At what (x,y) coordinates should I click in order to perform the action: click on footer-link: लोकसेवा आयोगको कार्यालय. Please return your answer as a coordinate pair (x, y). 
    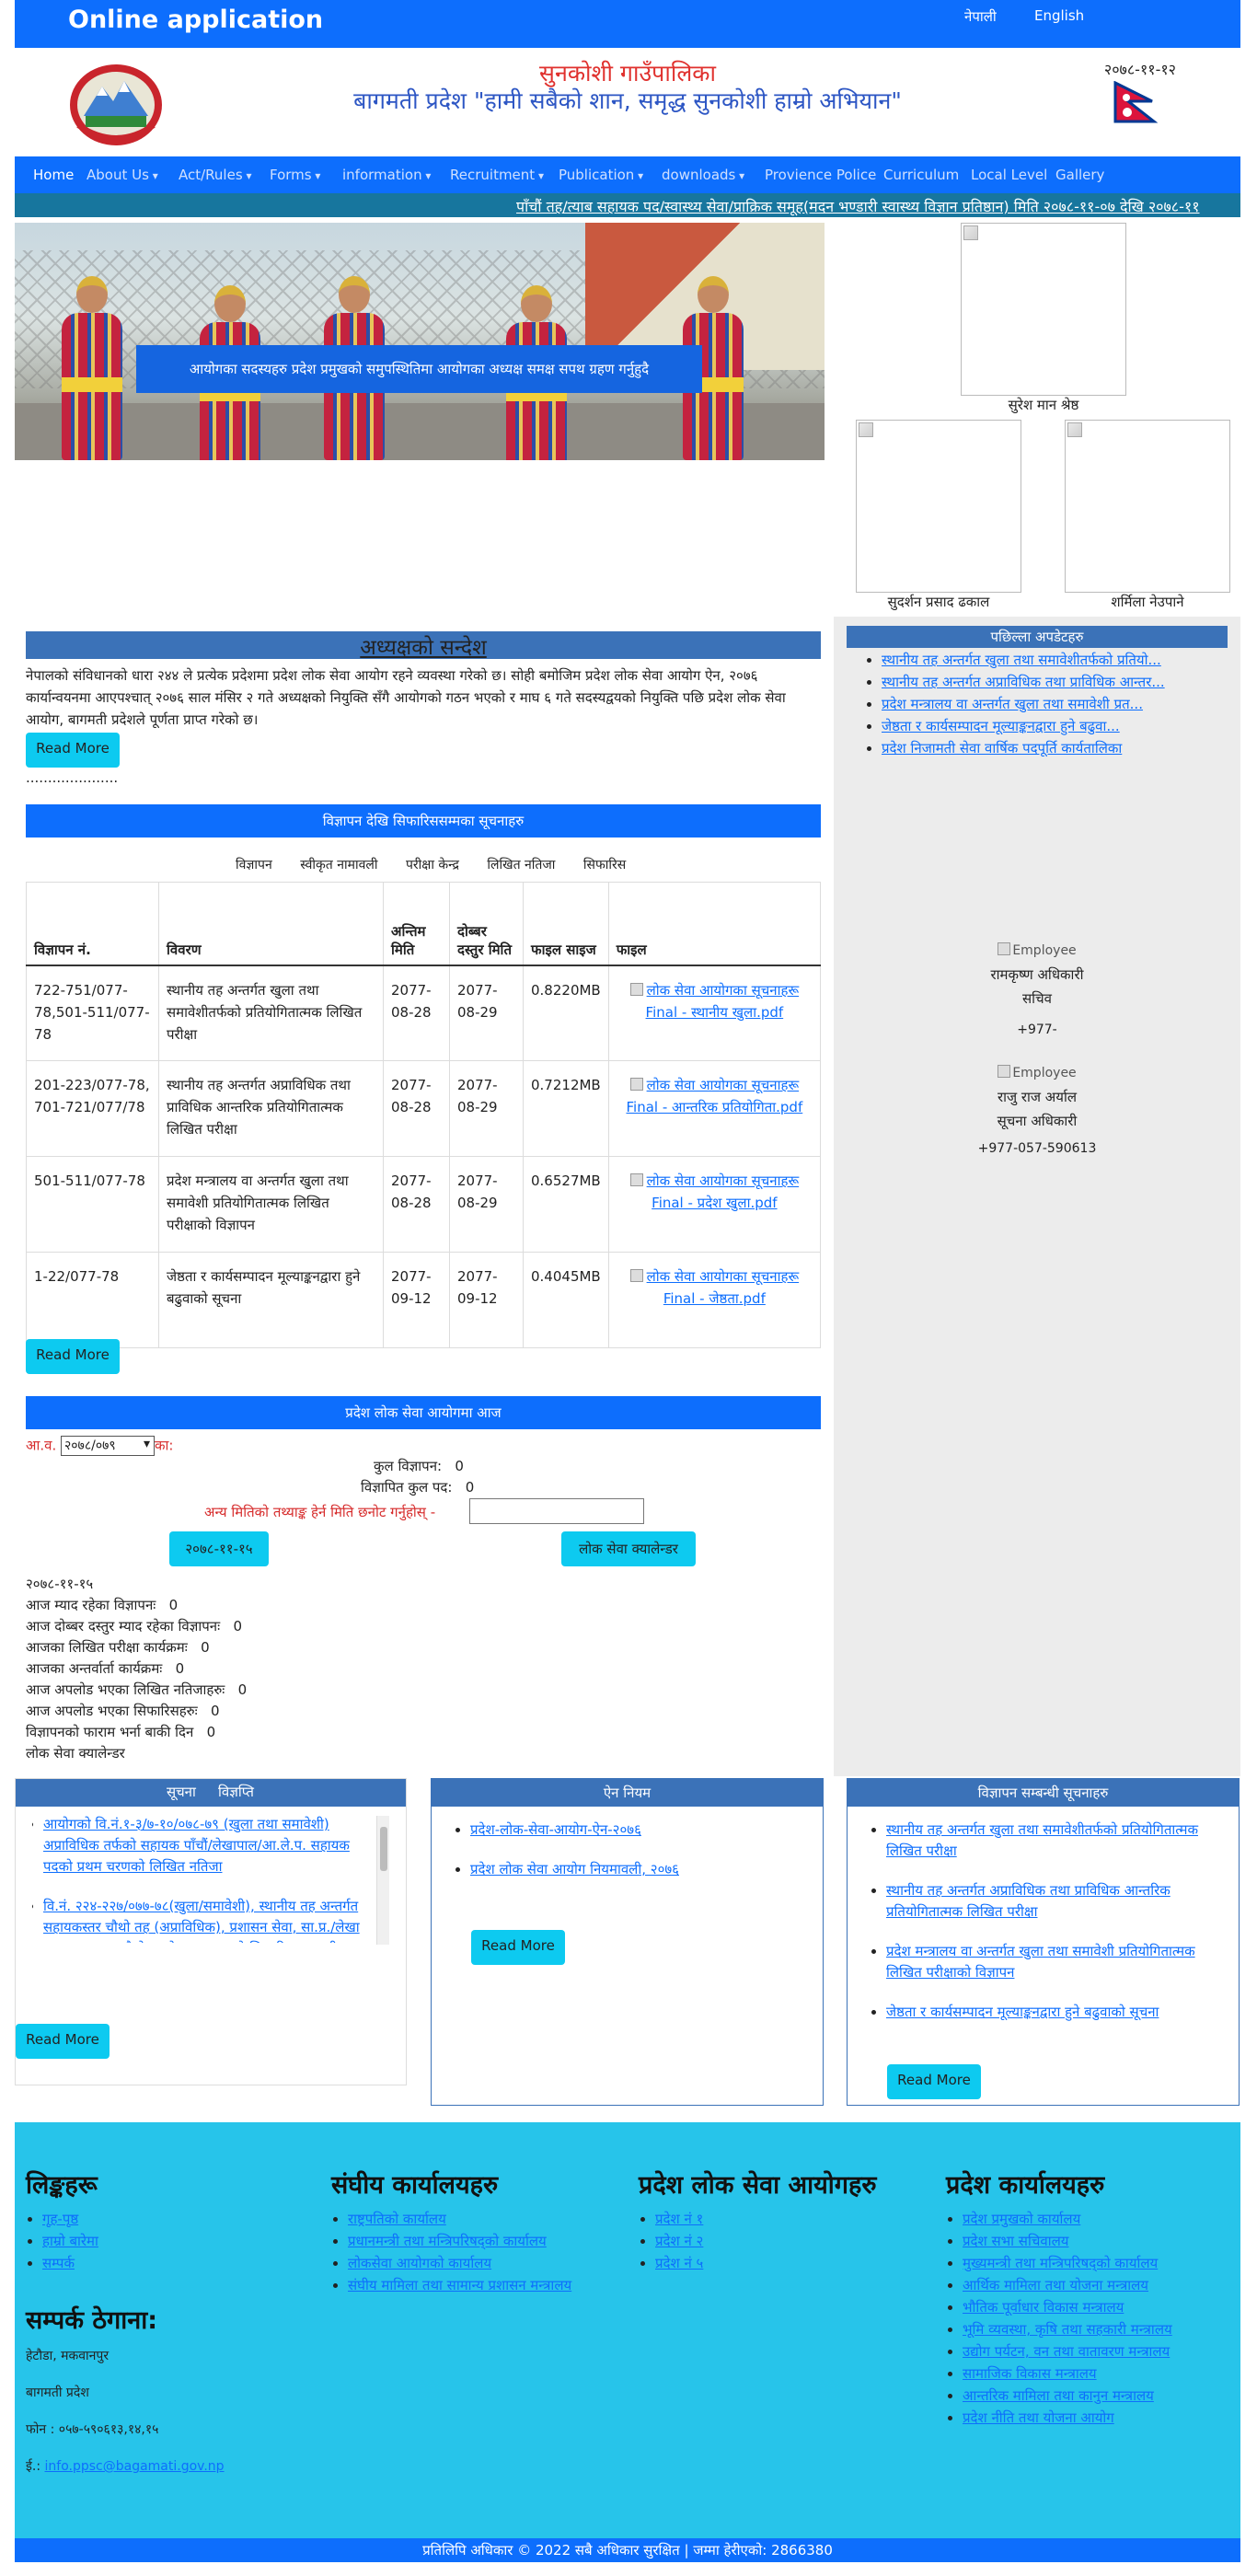
    Looking at the image, I should click on (419, 2263).